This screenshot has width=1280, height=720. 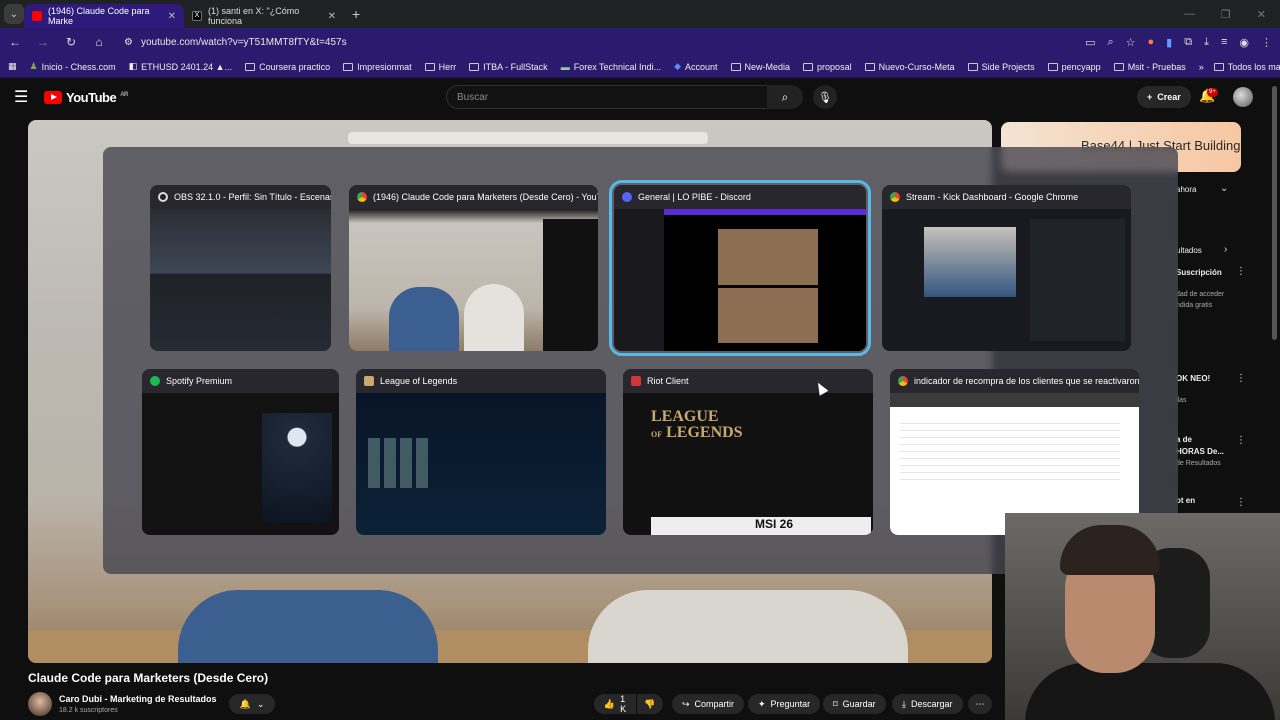 What do you see at coordinates (927, 704) in the screenshot?
I see `download-button: ⤓ Descargar` at bounding box center [927, 704].